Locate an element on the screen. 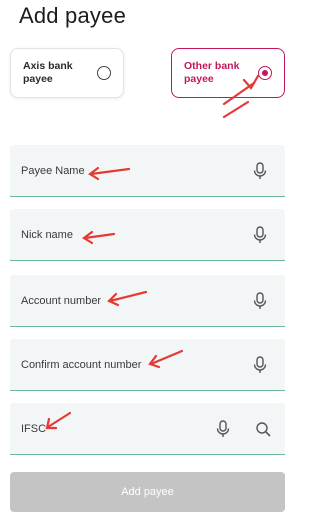 This screenshot has width=320, height=515. axis-bank-payee-label: Axis bank payee is located at coordinates (48, 72).